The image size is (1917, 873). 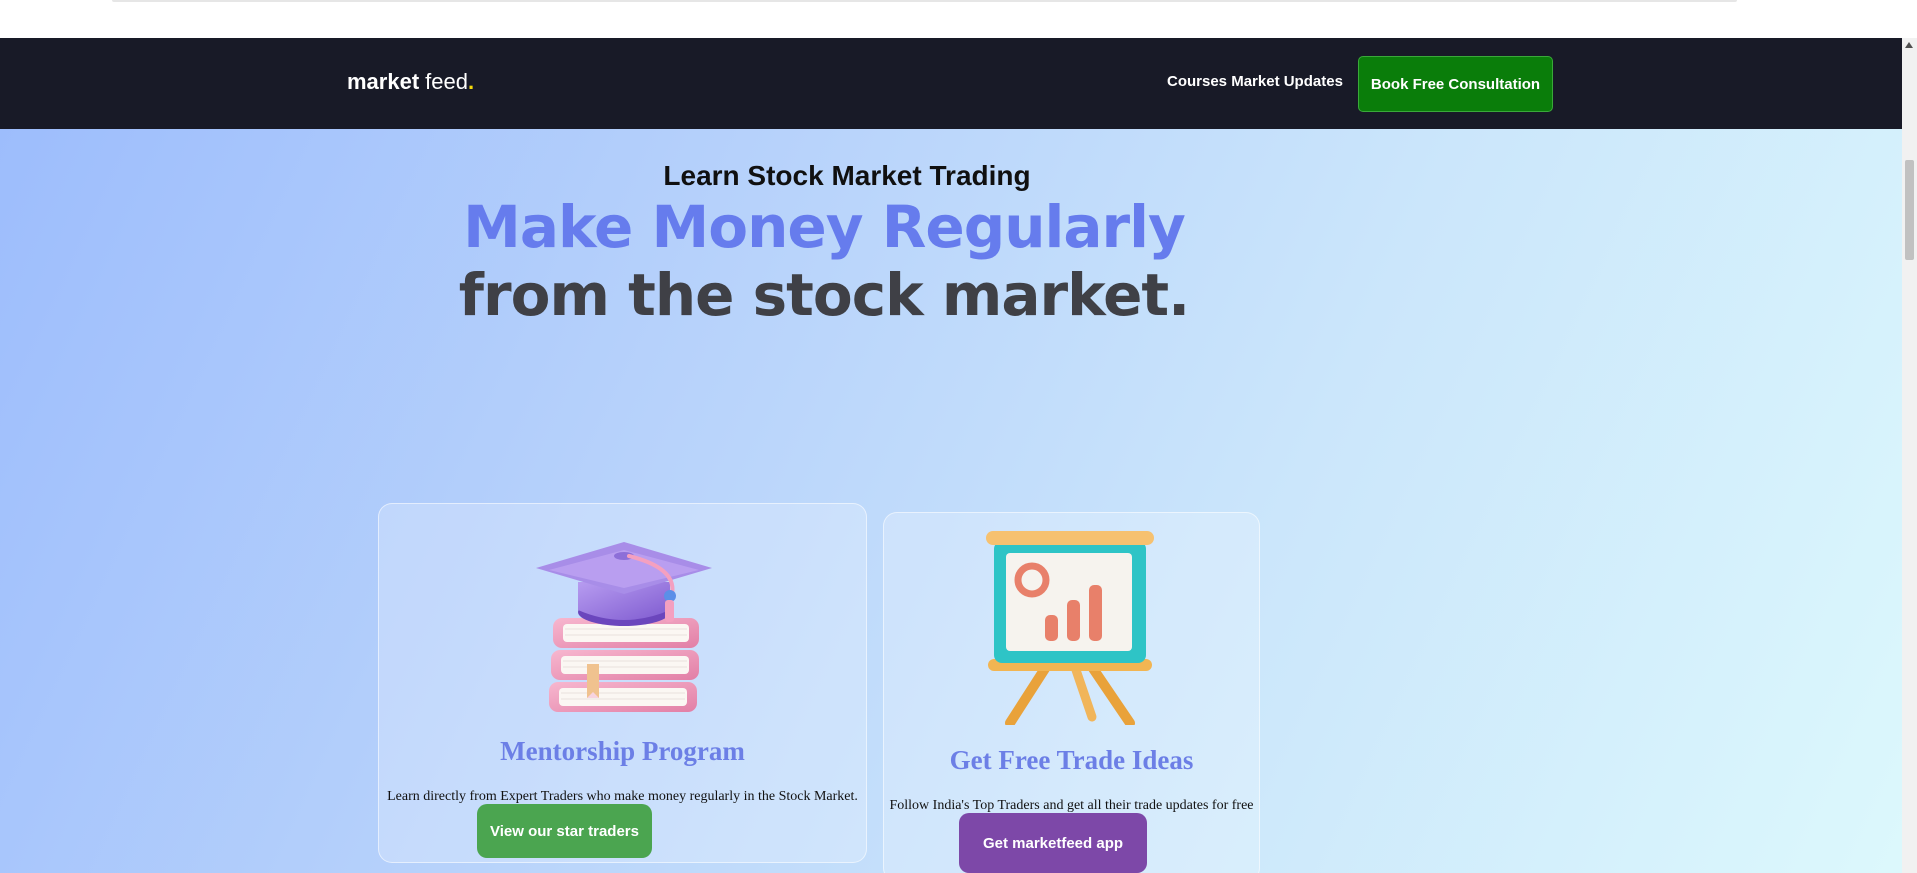 I want to click on hero-eyebrow: Learn Stock Market Trading, so click(x=847, y=175).